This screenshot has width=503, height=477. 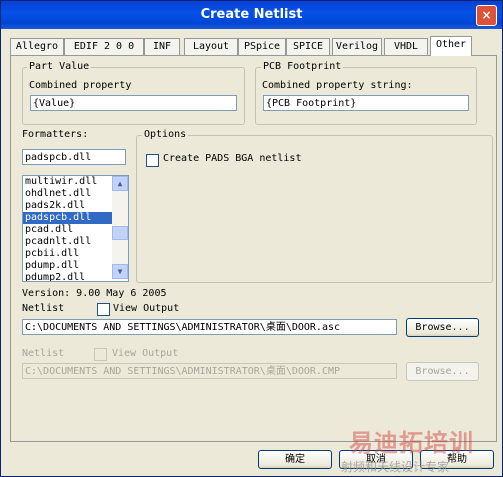 I want to click on tab-vhdl: VHDL, so click(x=406, y=46).